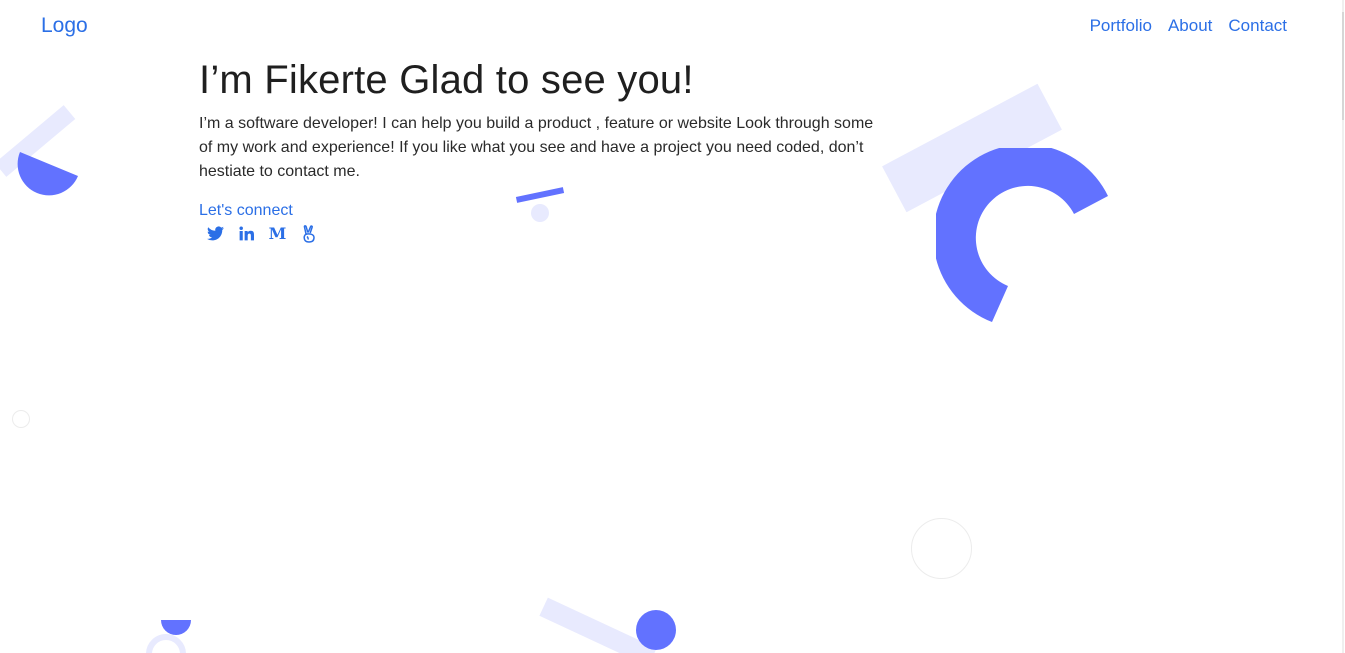 This screenshot has width=1345, height=653. Describe the element at coordinates (941, 548) in the screenshot. I see `decor-ring-shape` at that location.